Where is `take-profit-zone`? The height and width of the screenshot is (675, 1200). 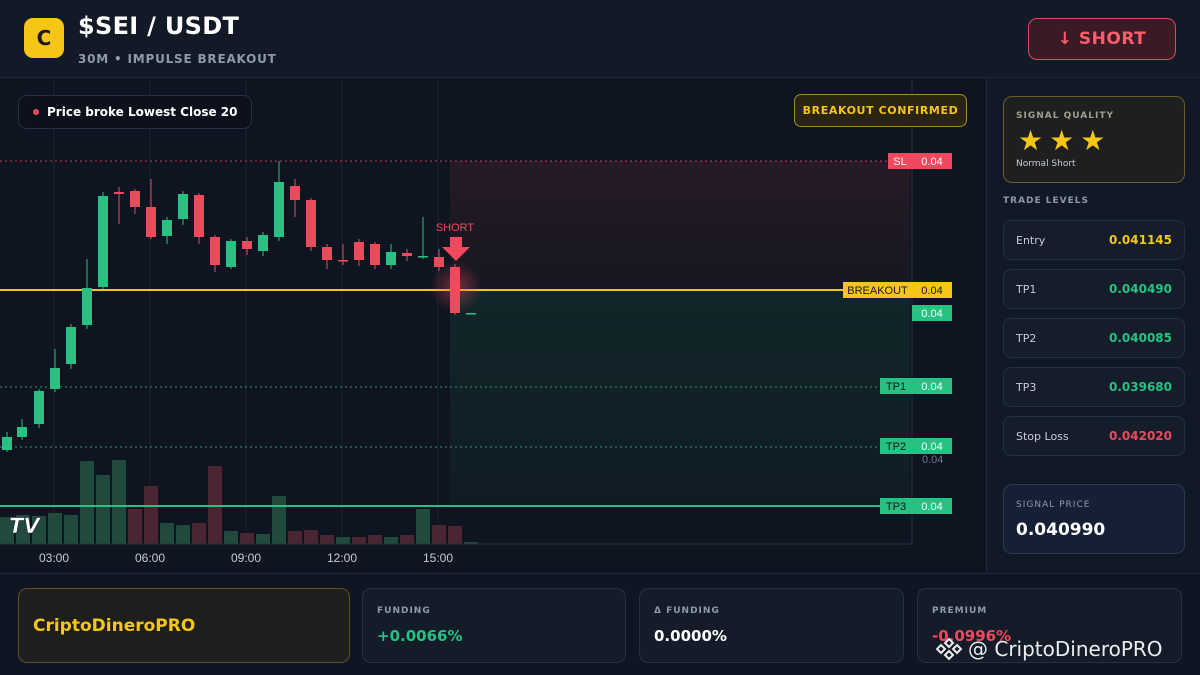
take-profit-zone is located at coordinates (680, 397).